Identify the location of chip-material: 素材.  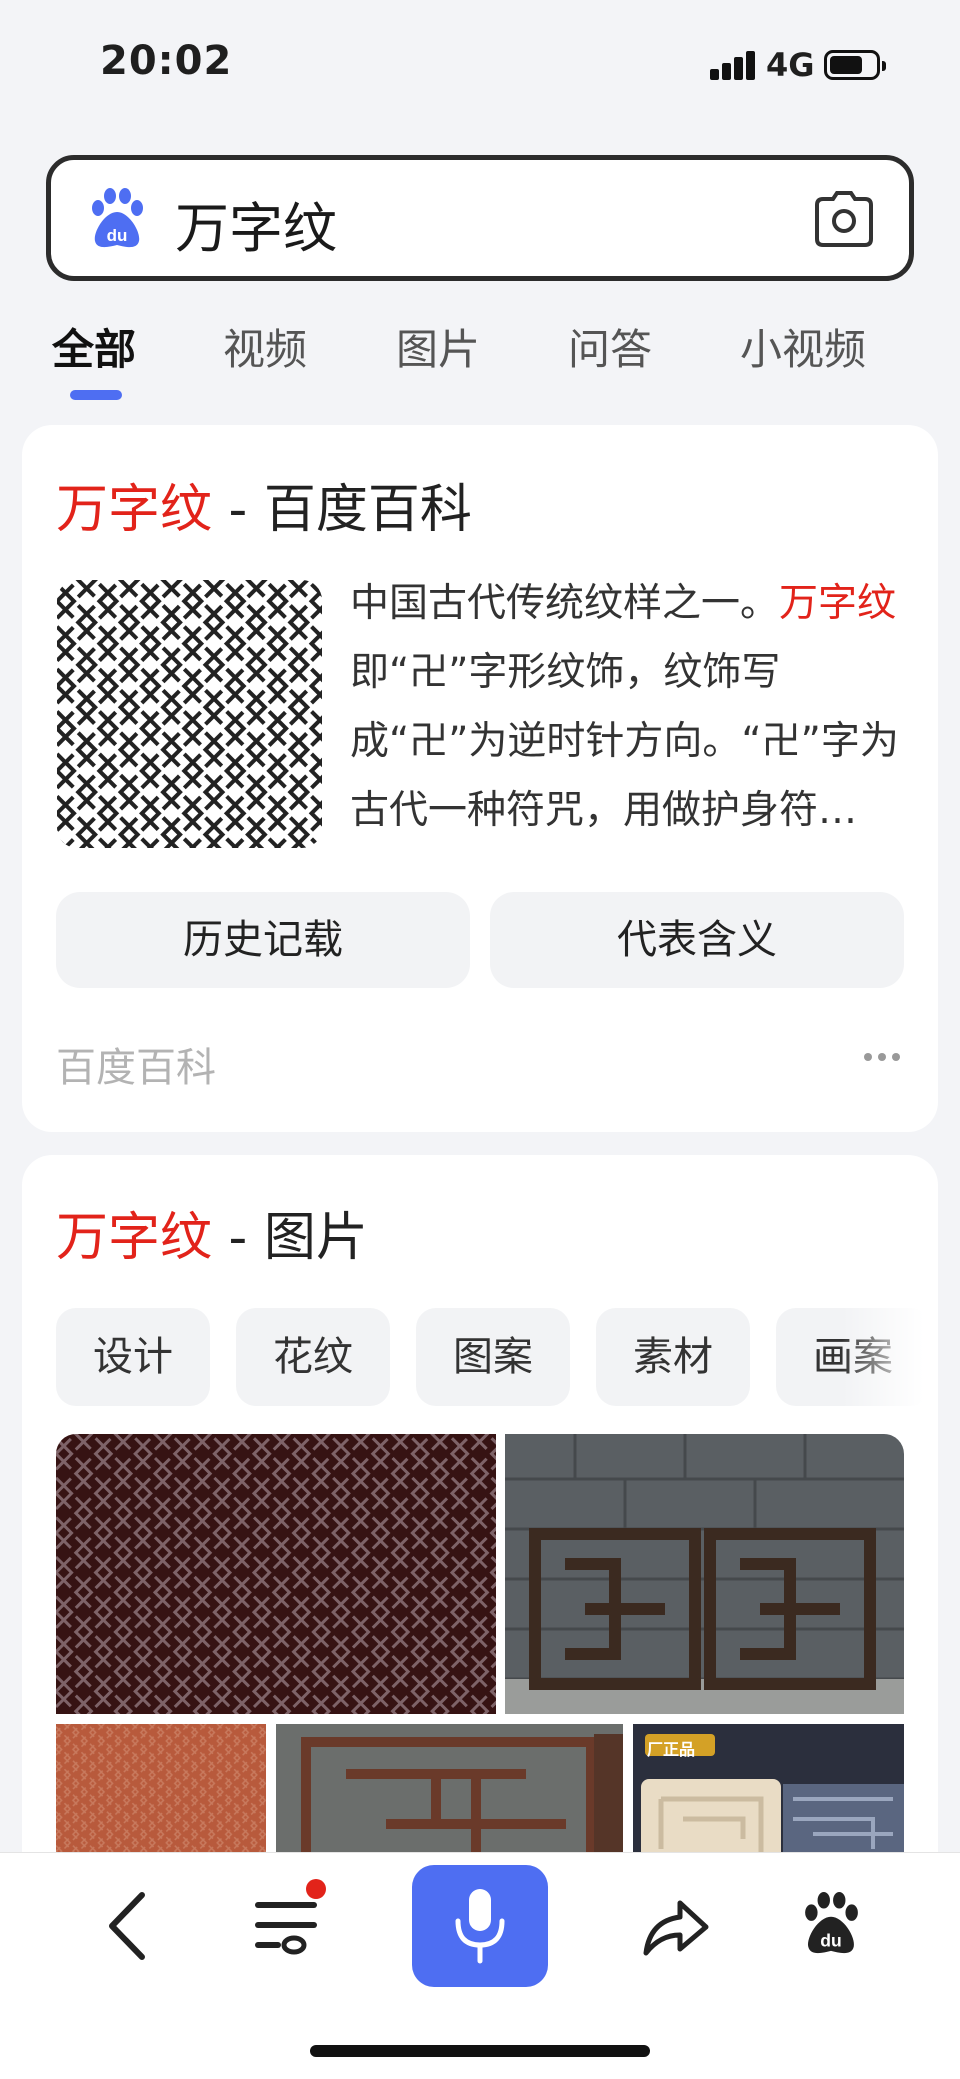
(673, 1357).